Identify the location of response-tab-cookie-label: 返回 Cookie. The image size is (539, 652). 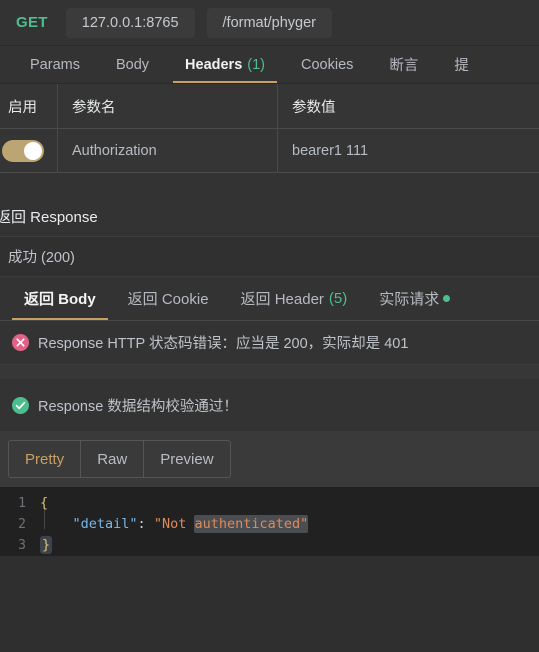
(168, 299).